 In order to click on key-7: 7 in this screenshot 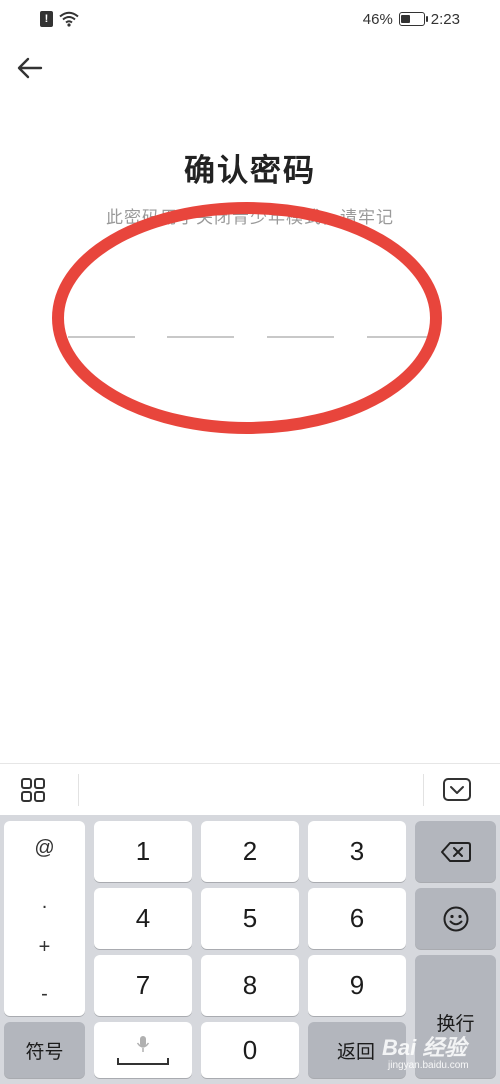, I will do `click(143, 985)`.